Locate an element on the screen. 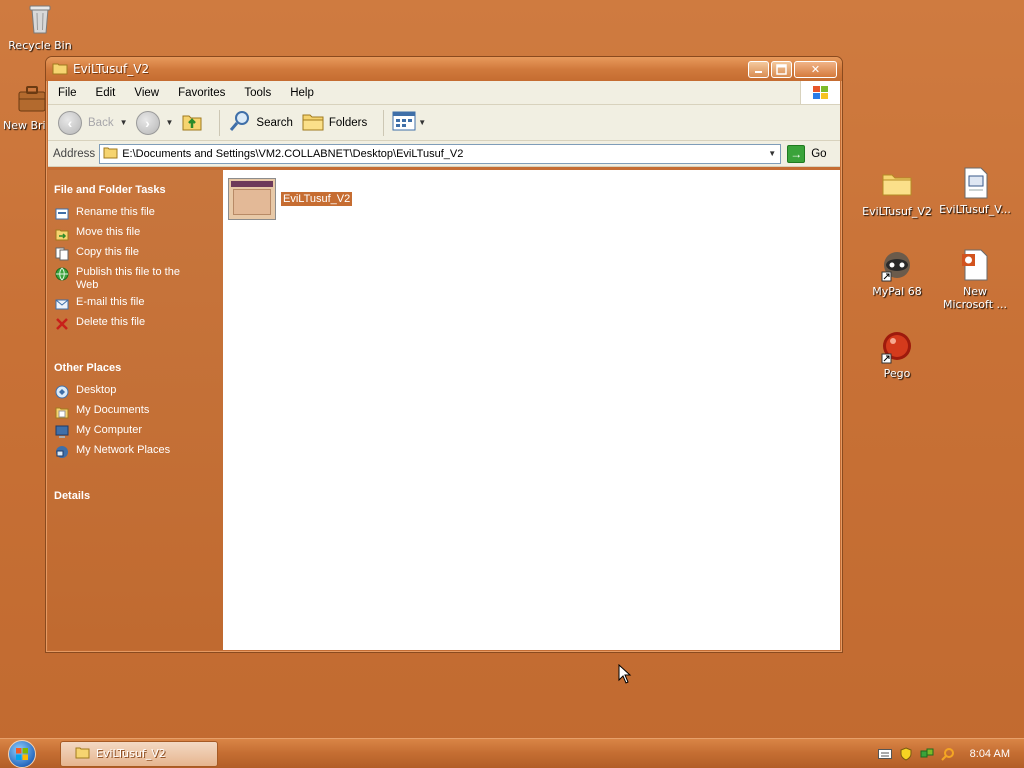 Image resolution: width=1024 pixels, height=768 pixels. task-delete: Delete this file is located at coordinates (138, 324).